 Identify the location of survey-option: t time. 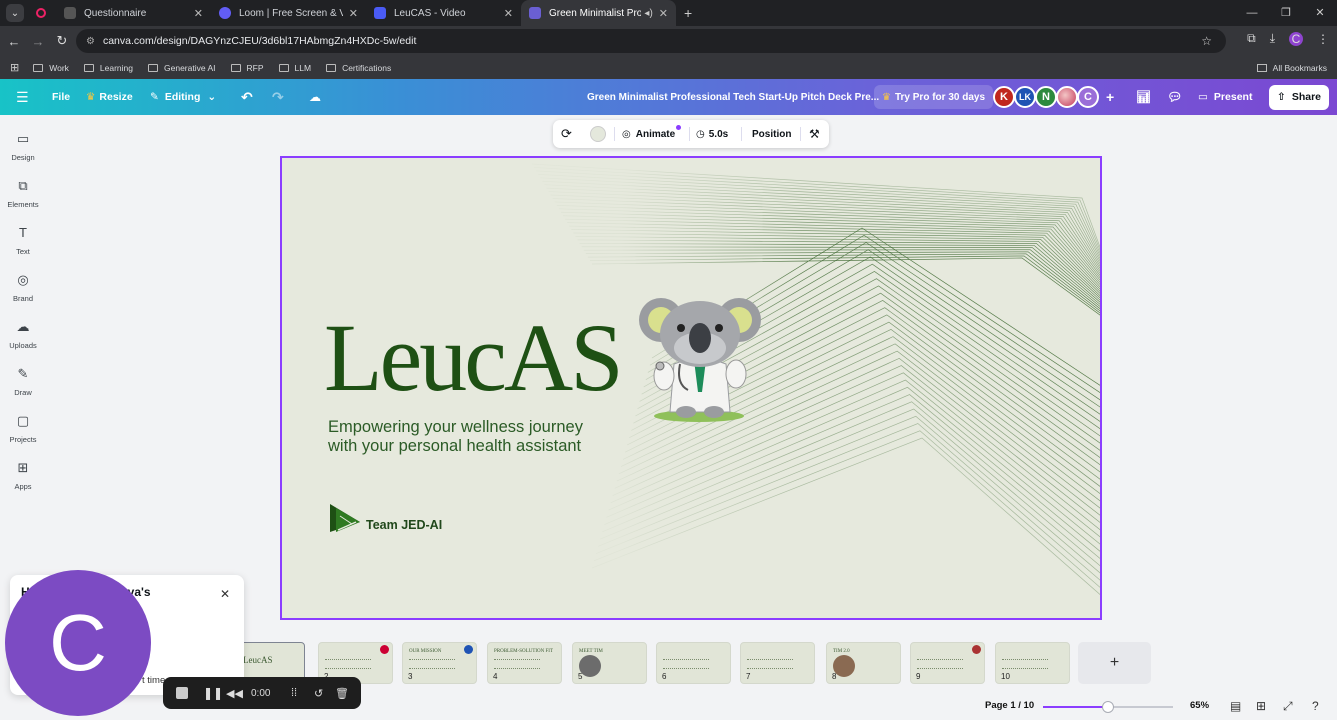
(153, 680).